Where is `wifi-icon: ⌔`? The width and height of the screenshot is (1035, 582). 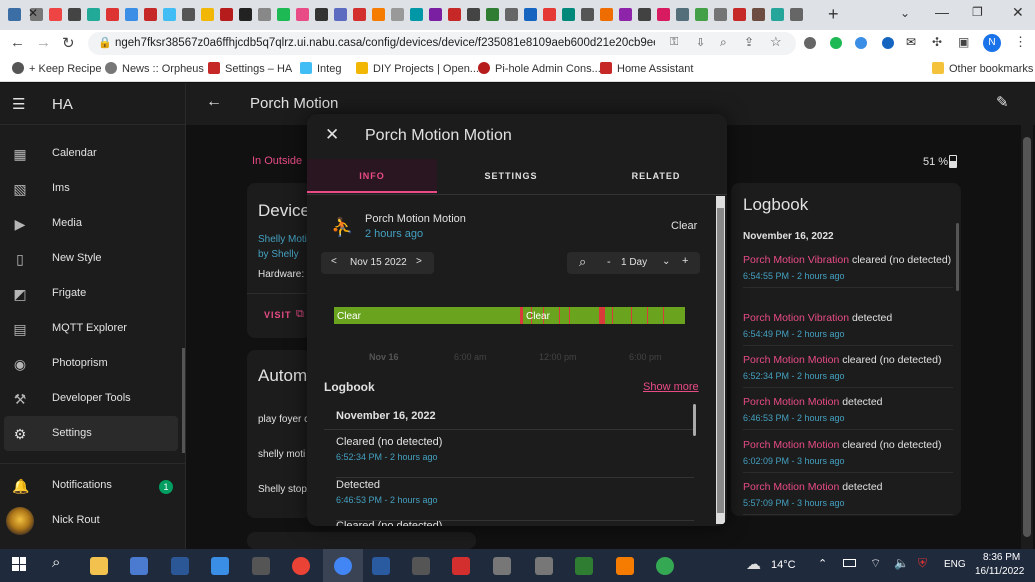
wifi-icon: ⌔ is located at coordinates (875, 563).